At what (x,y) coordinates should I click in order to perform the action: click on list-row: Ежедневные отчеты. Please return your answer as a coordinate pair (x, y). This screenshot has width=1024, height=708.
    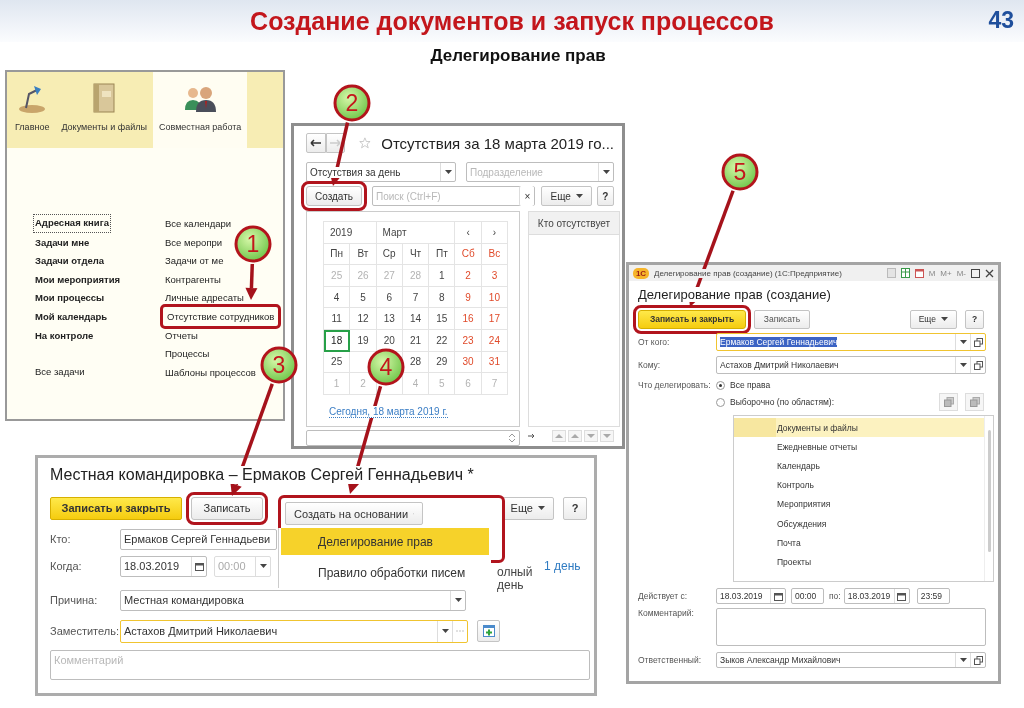
    Looking at the image, I should click on (859, 447).